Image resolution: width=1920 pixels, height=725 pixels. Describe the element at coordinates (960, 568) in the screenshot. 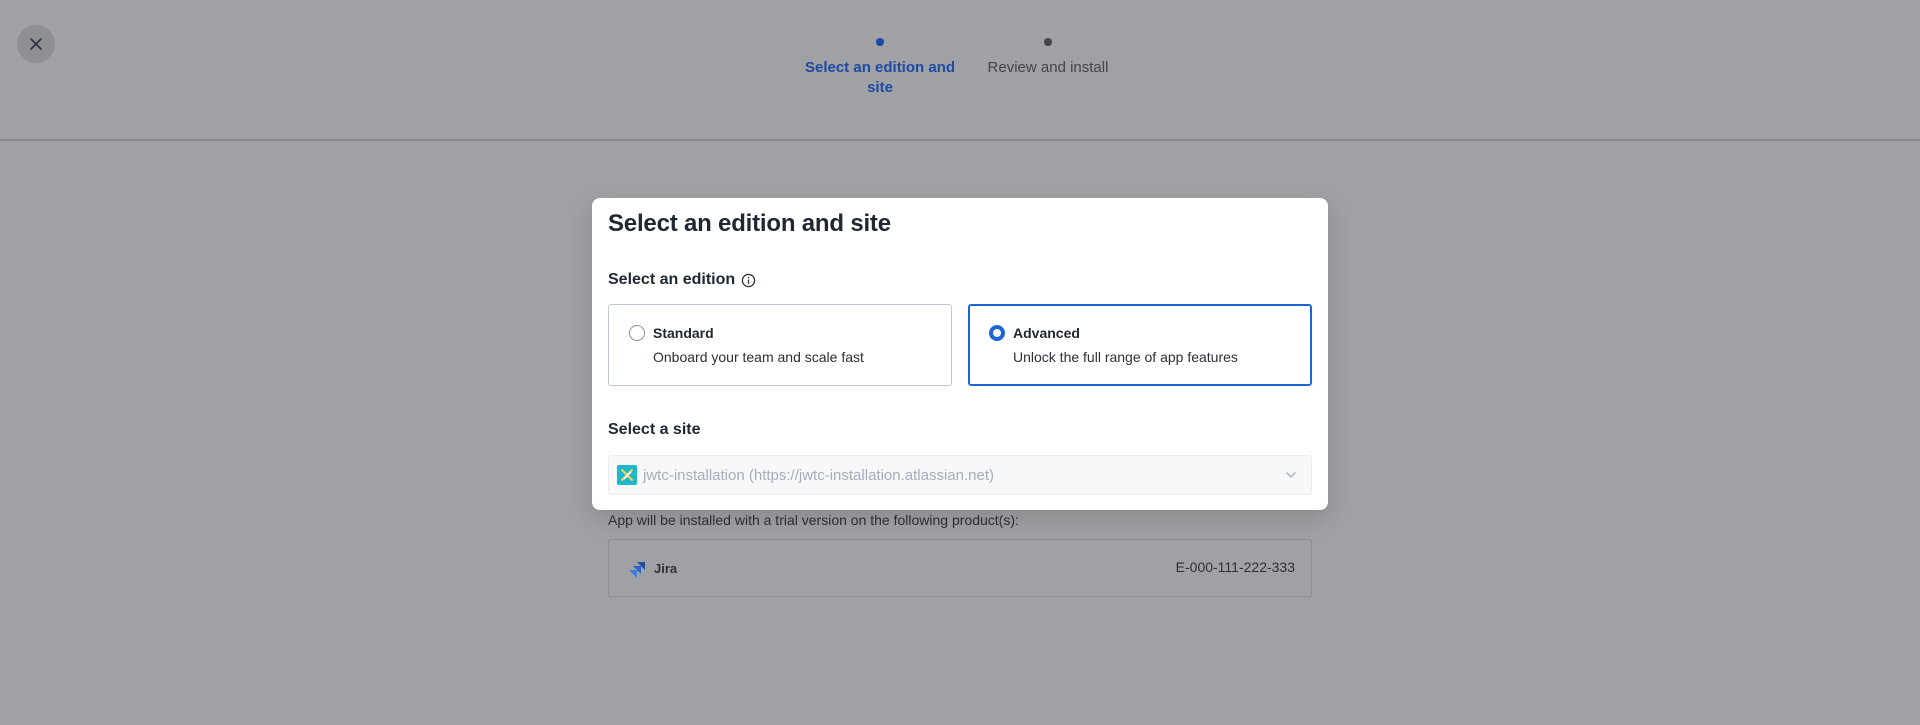

I see `product-row: Jira E-000-111-222-333` at that location.